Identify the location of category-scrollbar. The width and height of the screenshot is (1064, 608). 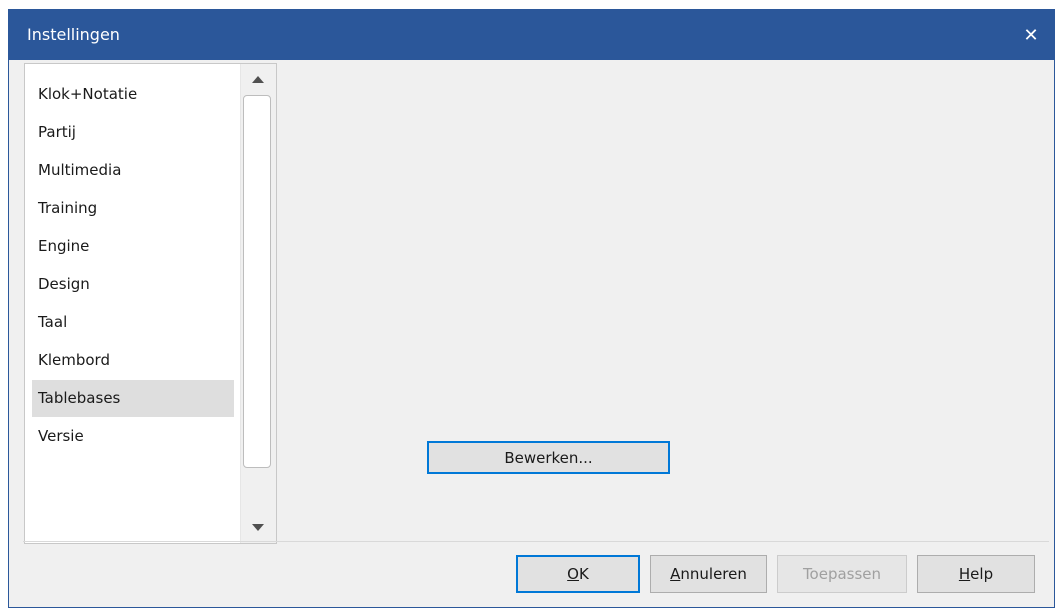
(258, 303).